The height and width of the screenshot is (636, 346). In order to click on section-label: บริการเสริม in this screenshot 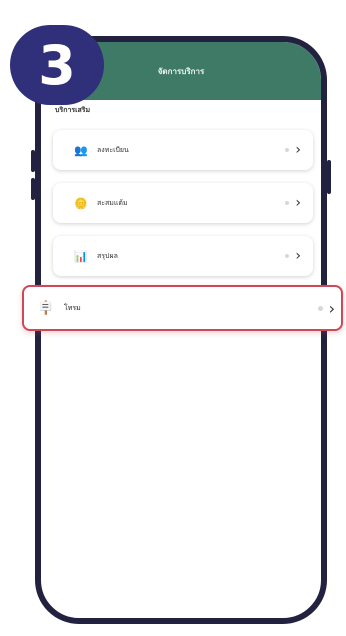, I will do `click(73, 110)`.